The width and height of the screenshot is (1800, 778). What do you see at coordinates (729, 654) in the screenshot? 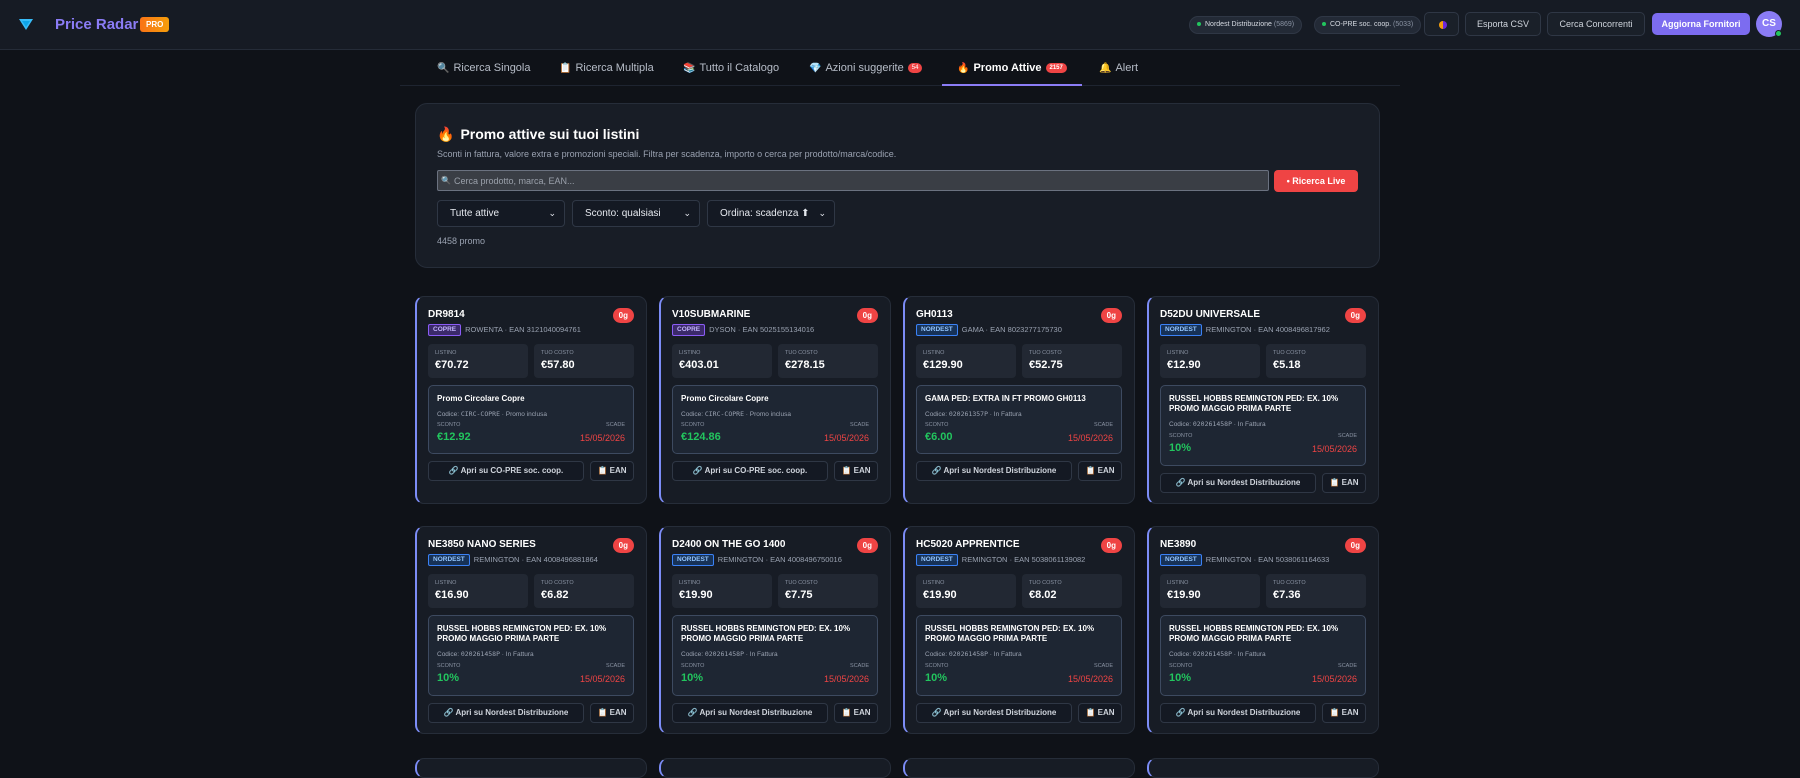
I see `promo-code-line: Codice: 020261458P · In Fattura` at bounding box center [729, 654].